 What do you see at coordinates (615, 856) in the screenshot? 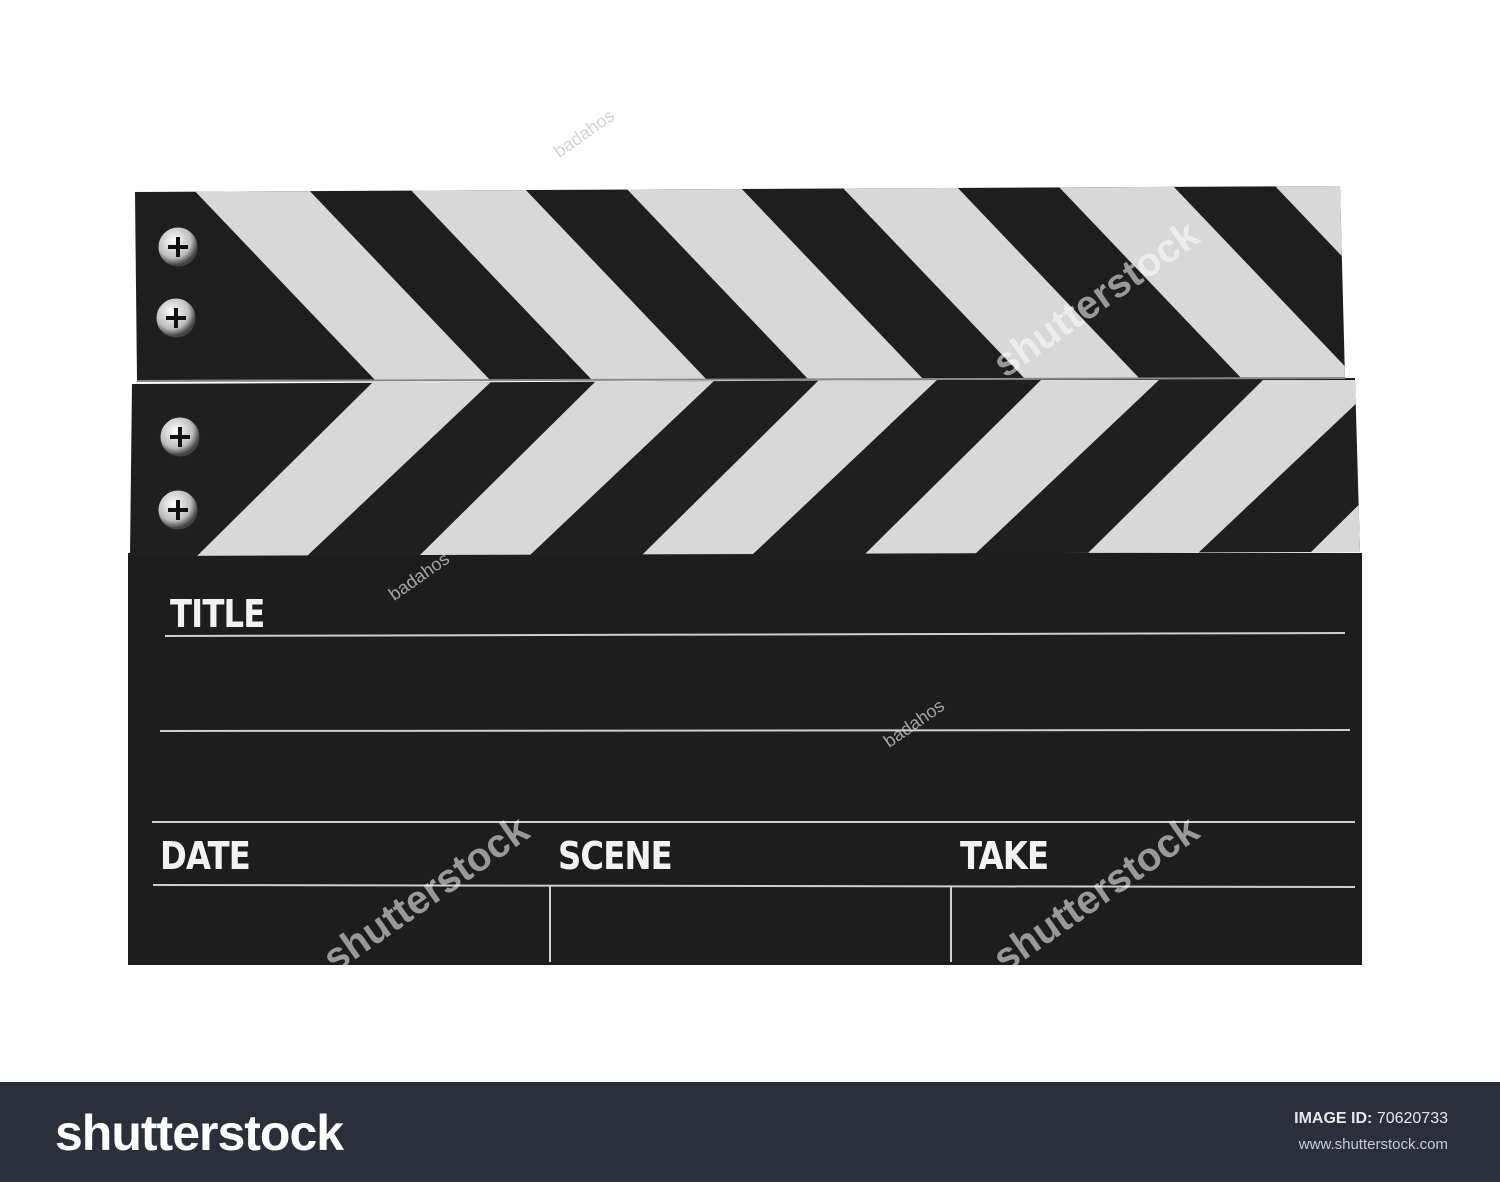
I see `scene-label: SCENE` at bounding box center [615, 856].